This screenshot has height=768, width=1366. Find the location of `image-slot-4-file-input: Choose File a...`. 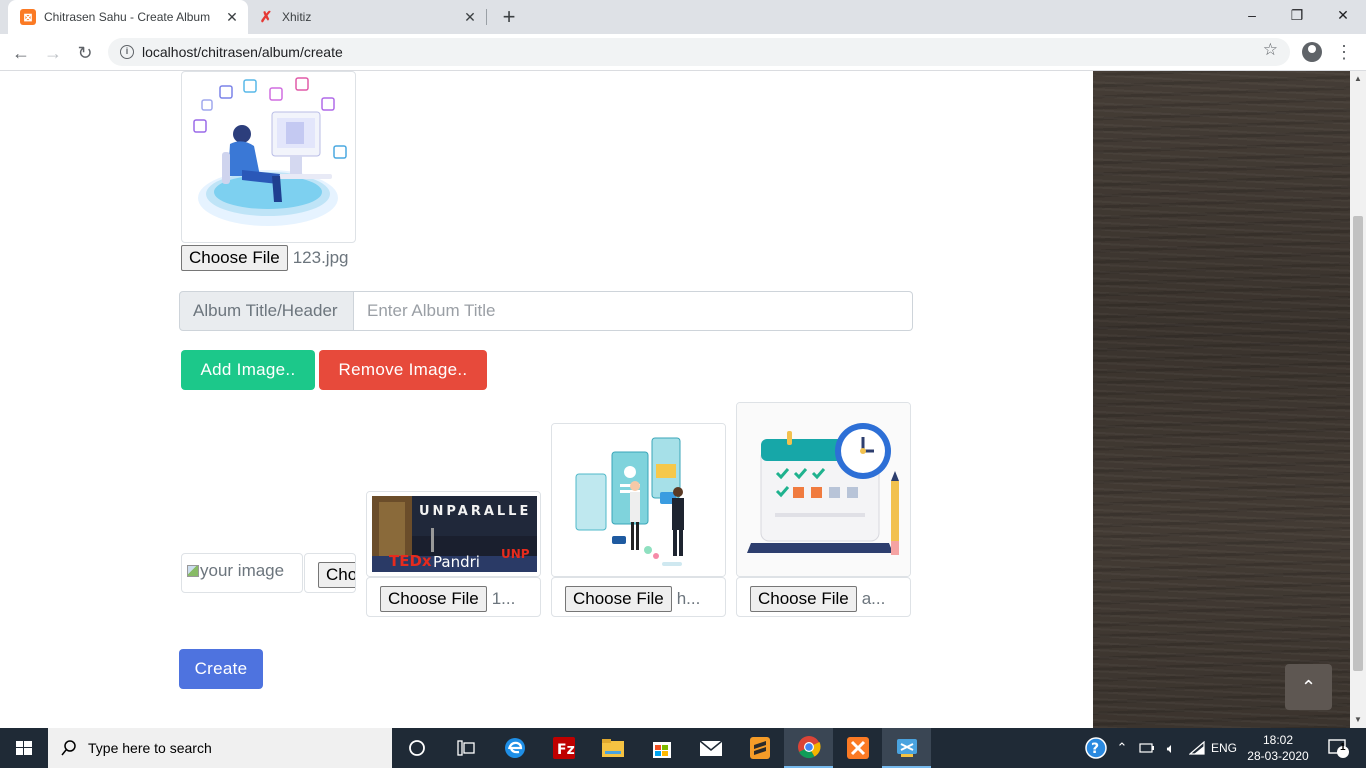

image-slot-4-file-input: Choose File a... is located at coordinates (823, 597).